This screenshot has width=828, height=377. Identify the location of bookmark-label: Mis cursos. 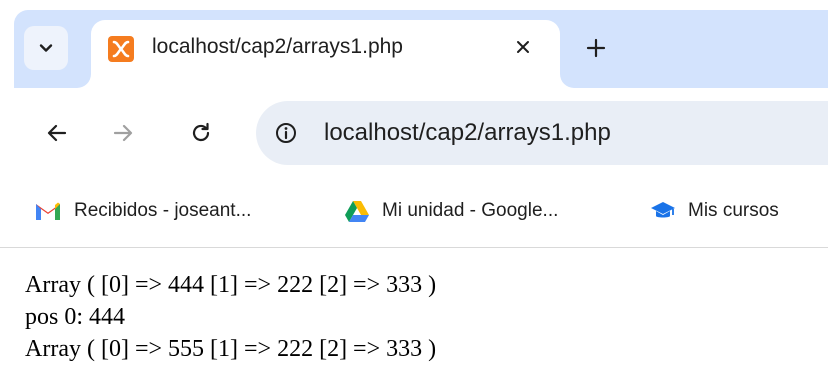
(733, 210).